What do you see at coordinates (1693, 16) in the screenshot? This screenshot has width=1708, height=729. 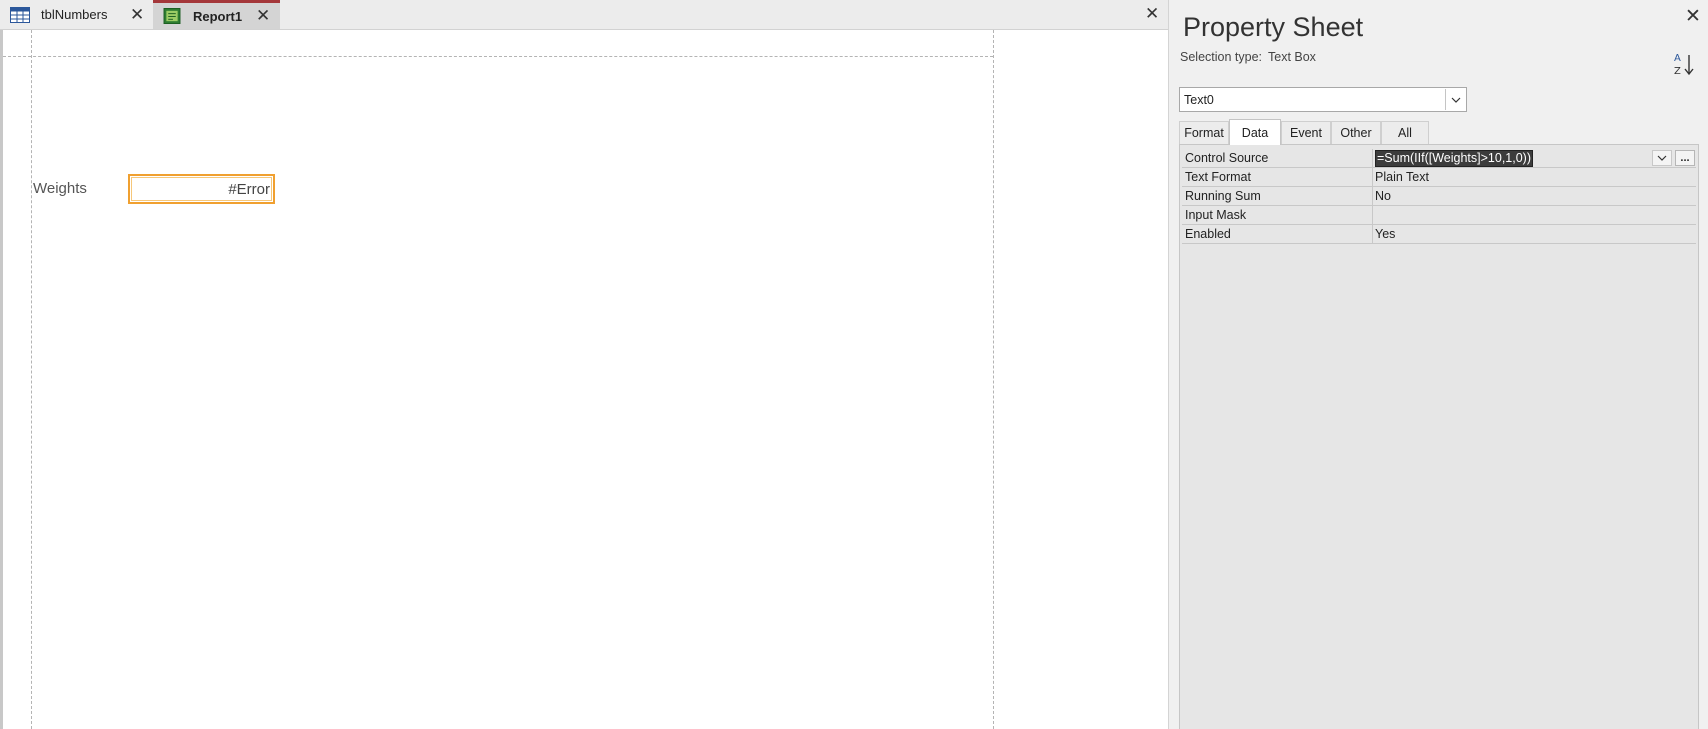 I see `close-property-sheet-icon: ✕` at bounding box center [1693, 16].